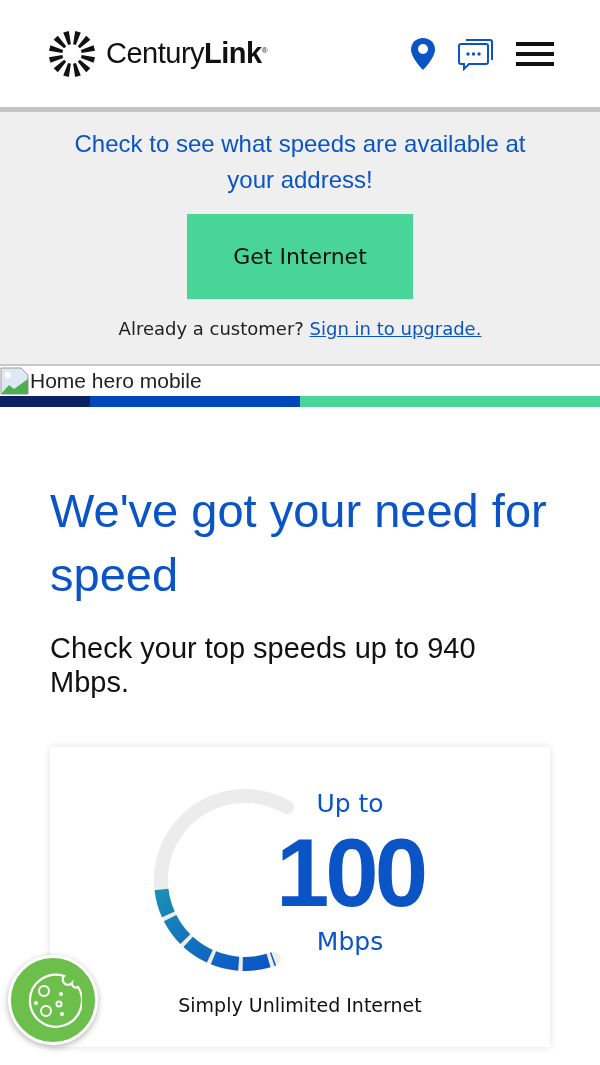 This screenshot has height=1065, width=600. What do you see at coordinates (423, 53) in the screenshot?
I see `location-pin-icon` at bounding box center [423, 53].